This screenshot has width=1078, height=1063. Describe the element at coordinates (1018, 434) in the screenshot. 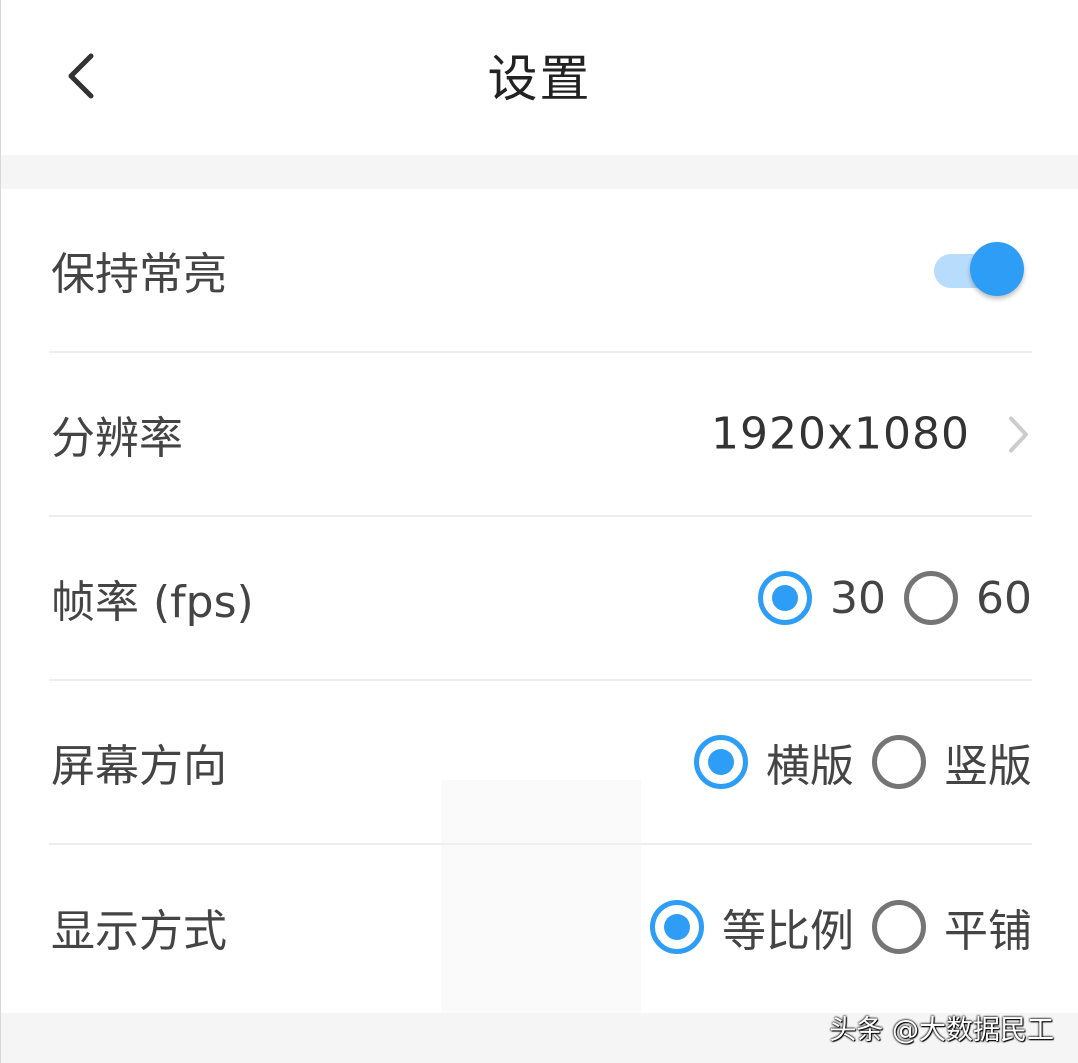

I see `chevron-right-icon` at that location.